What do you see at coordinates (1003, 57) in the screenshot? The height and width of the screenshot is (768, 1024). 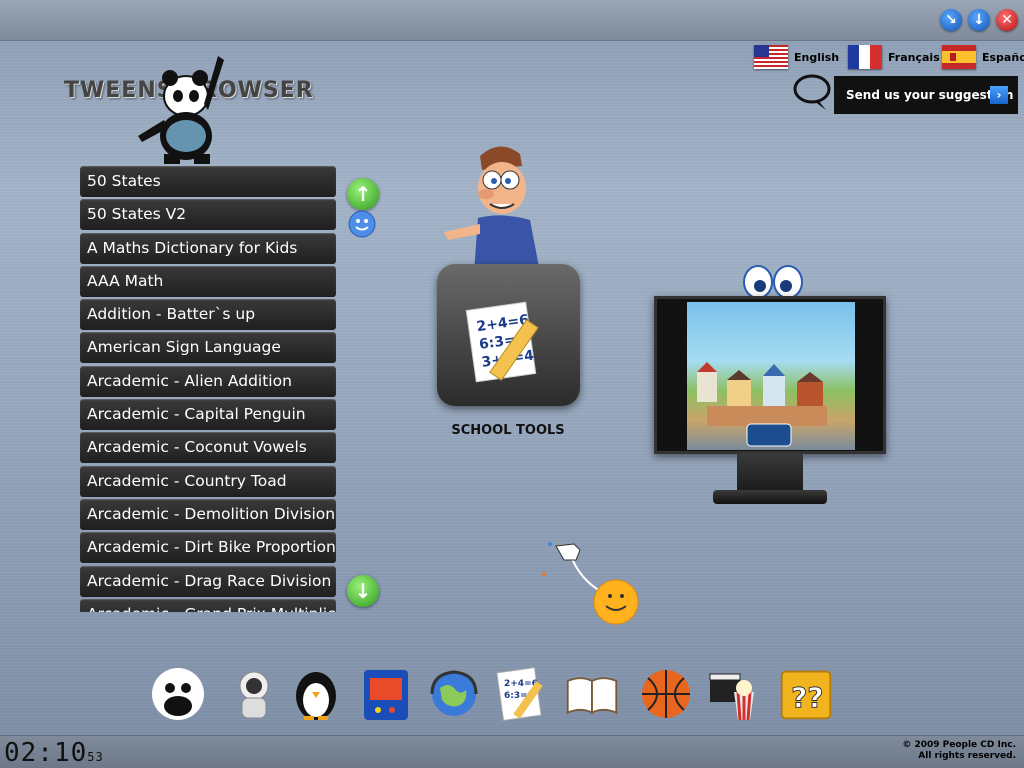 I see `language-label: Español` at bounding box center [1003, 57].